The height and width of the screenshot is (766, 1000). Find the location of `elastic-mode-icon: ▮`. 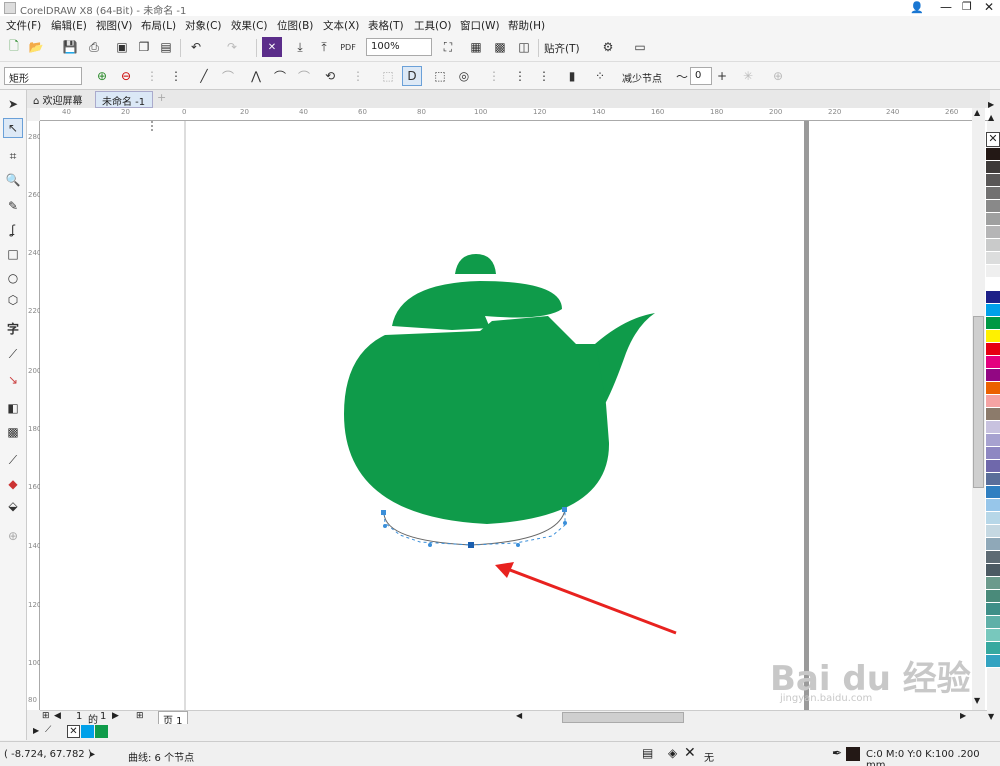

elastic-mode-icon: ▮ is located at coordinates (572, 76).